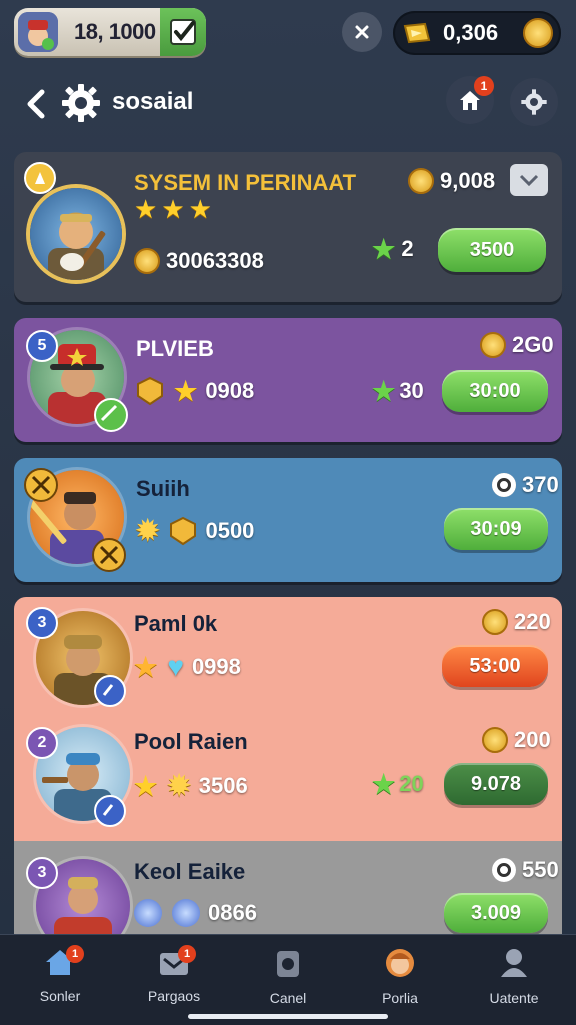 This screenshot has height=1025, width=576. I want to click on nav-item-canel: Canel, so click(288, 976).